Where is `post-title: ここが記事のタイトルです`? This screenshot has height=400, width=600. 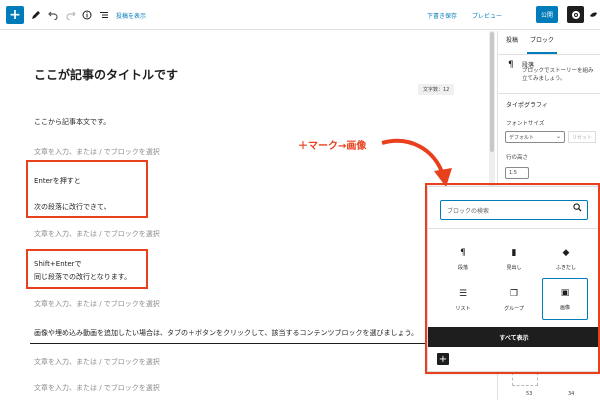
post-title: ここが記事のタイトルです is located at coordinates (106, 74).